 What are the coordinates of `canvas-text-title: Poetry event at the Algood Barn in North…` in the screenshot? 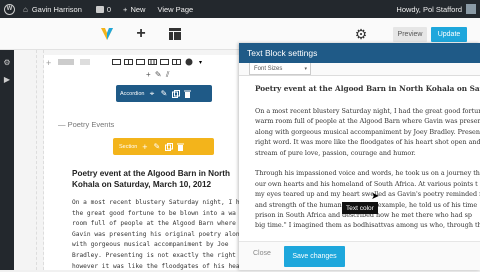 It's located at (151, 179).